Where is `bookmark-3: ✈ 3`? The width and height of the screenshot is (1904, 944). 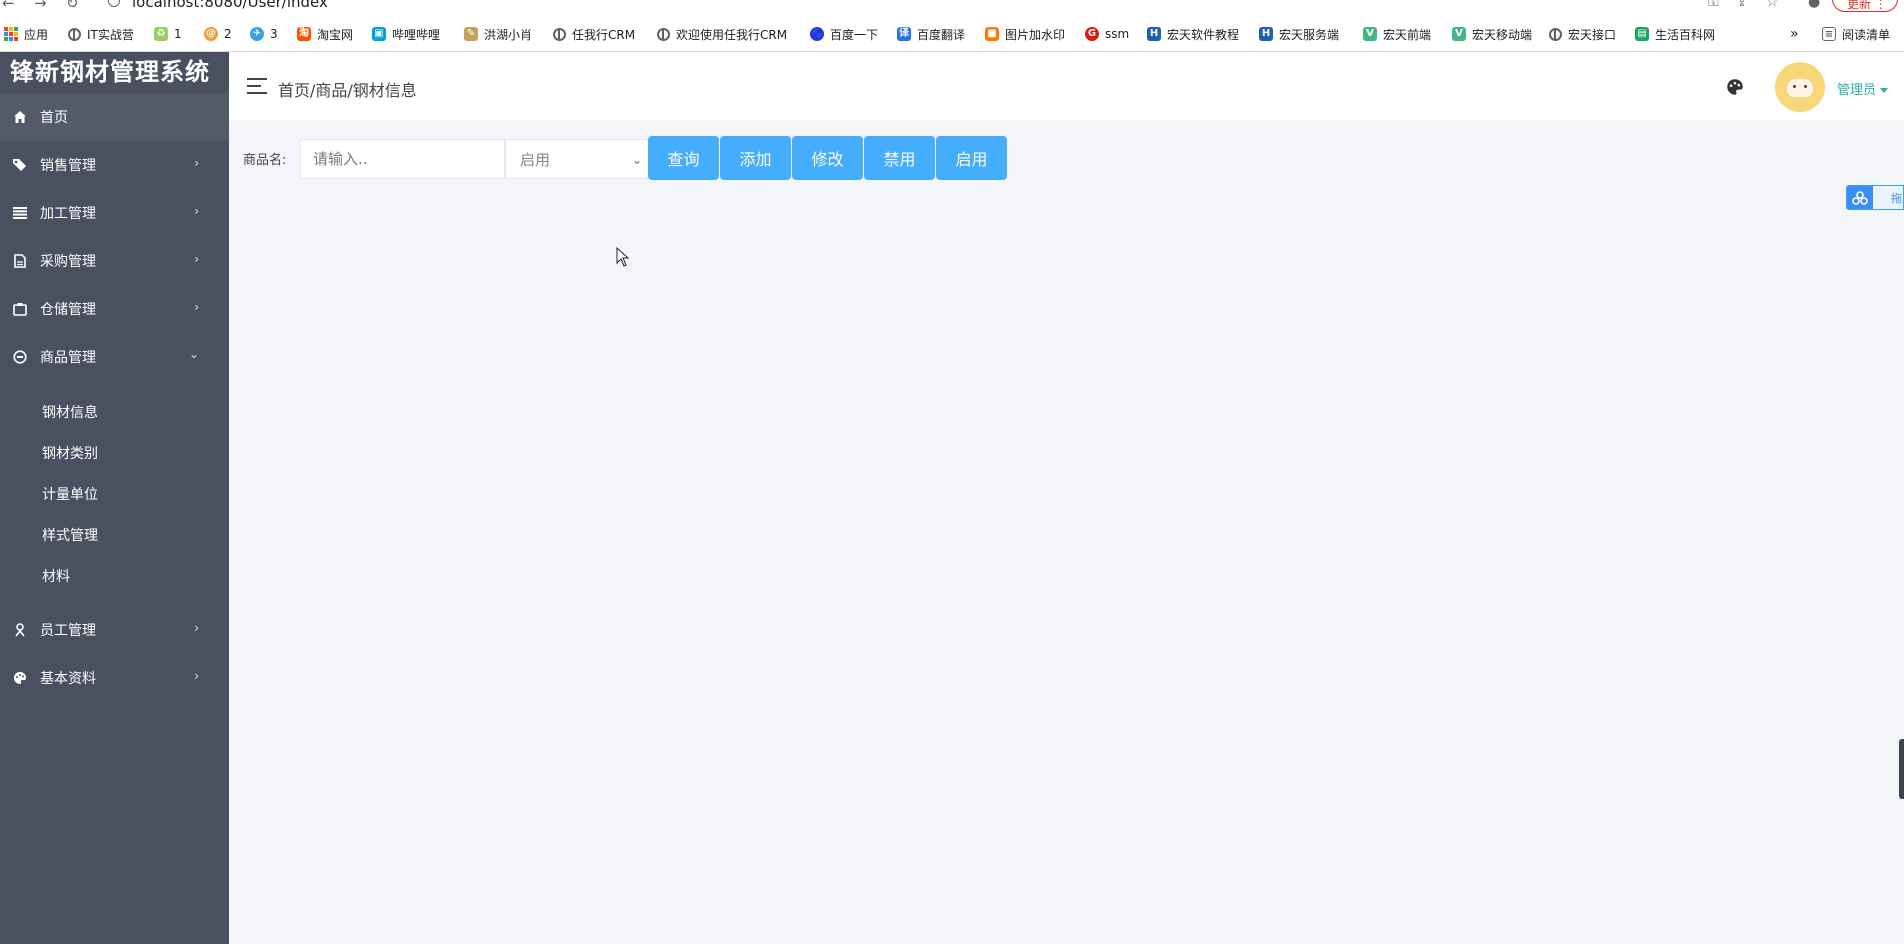 bookmark-3: ✈ 3 is located at coordinates (264, 34).